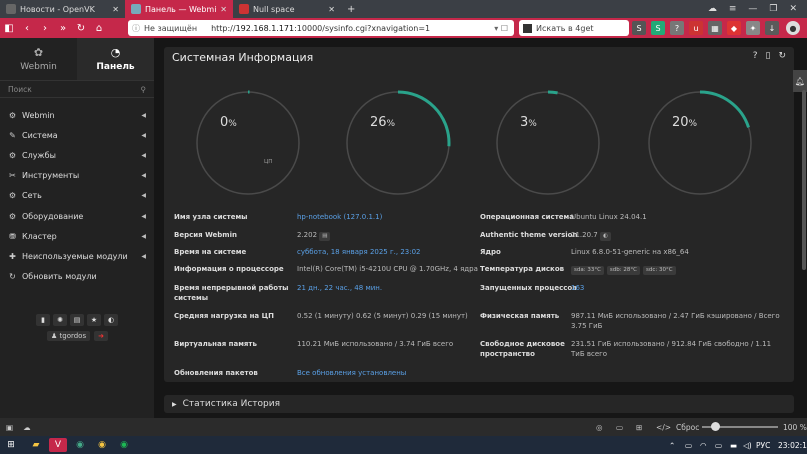 The height and width of the screenshot is (454, 807). Describe the element at coordinates (663, 427) in the screenshot. I see `code-icon: </>` at that location.